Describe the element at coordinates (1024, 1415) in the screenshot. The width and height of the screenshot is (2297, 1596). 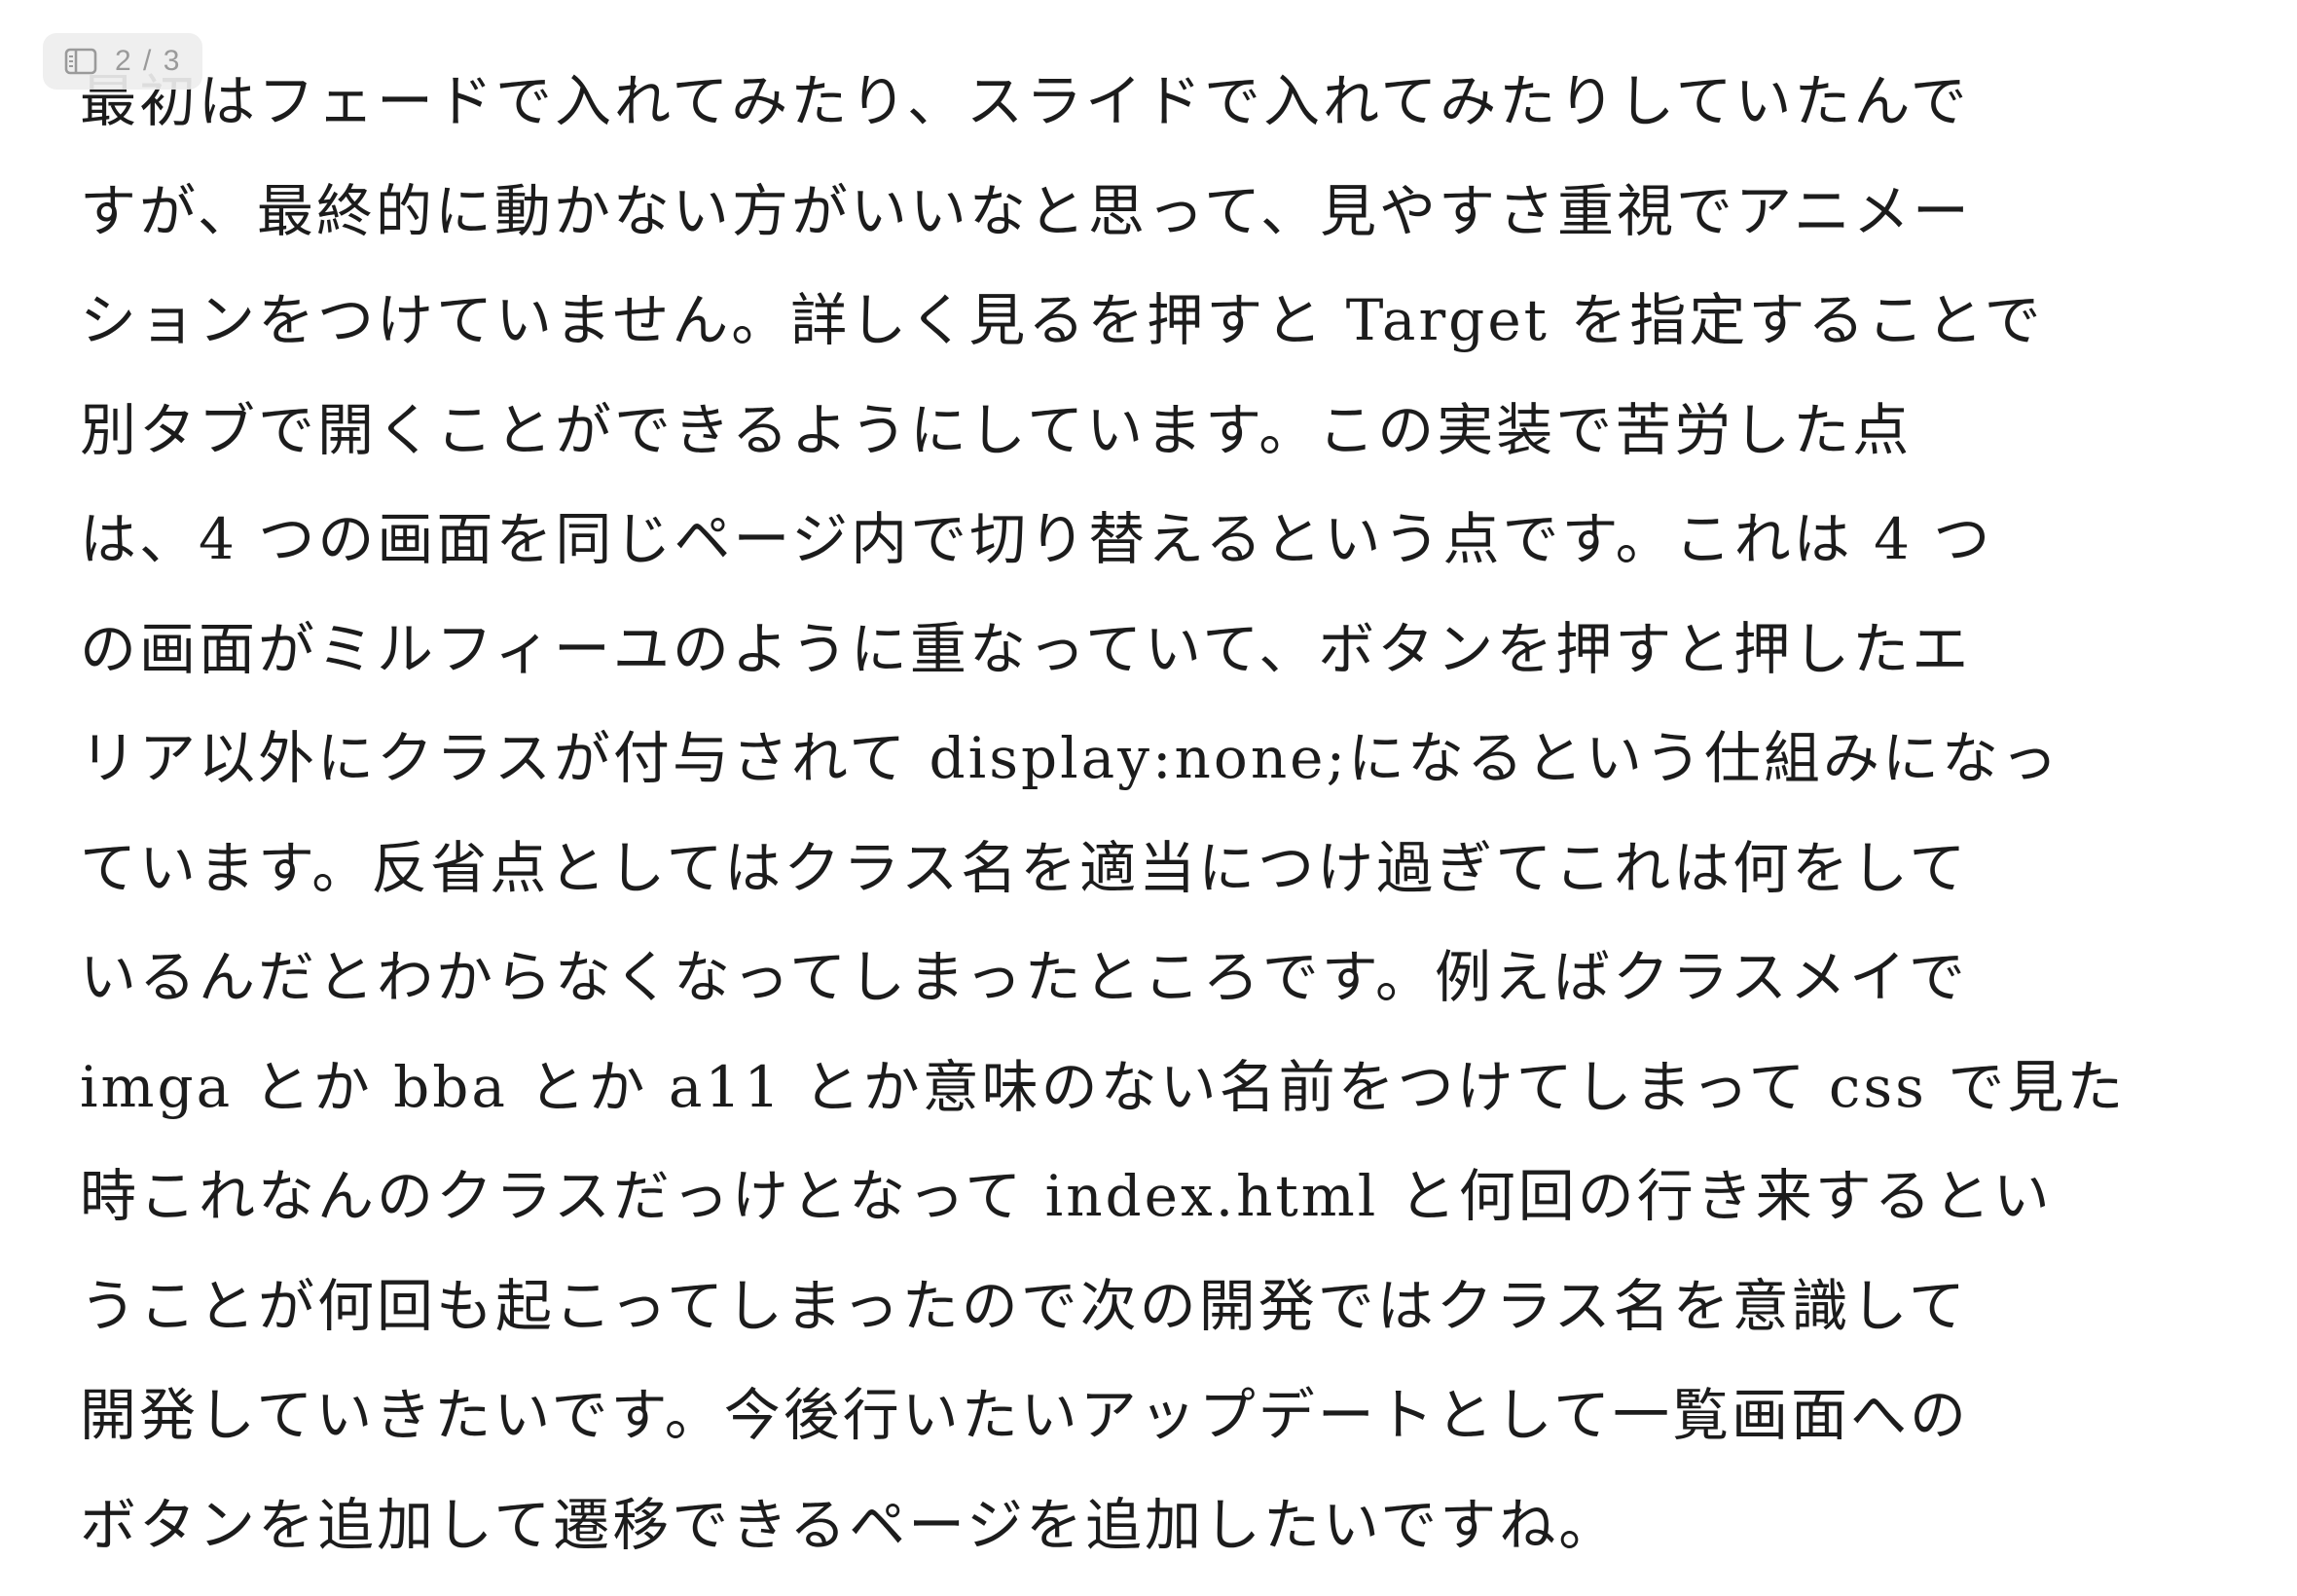
I see `text-line: 開発していきたいです。今後行いたいアップデートとして一覧画面への` at that location.